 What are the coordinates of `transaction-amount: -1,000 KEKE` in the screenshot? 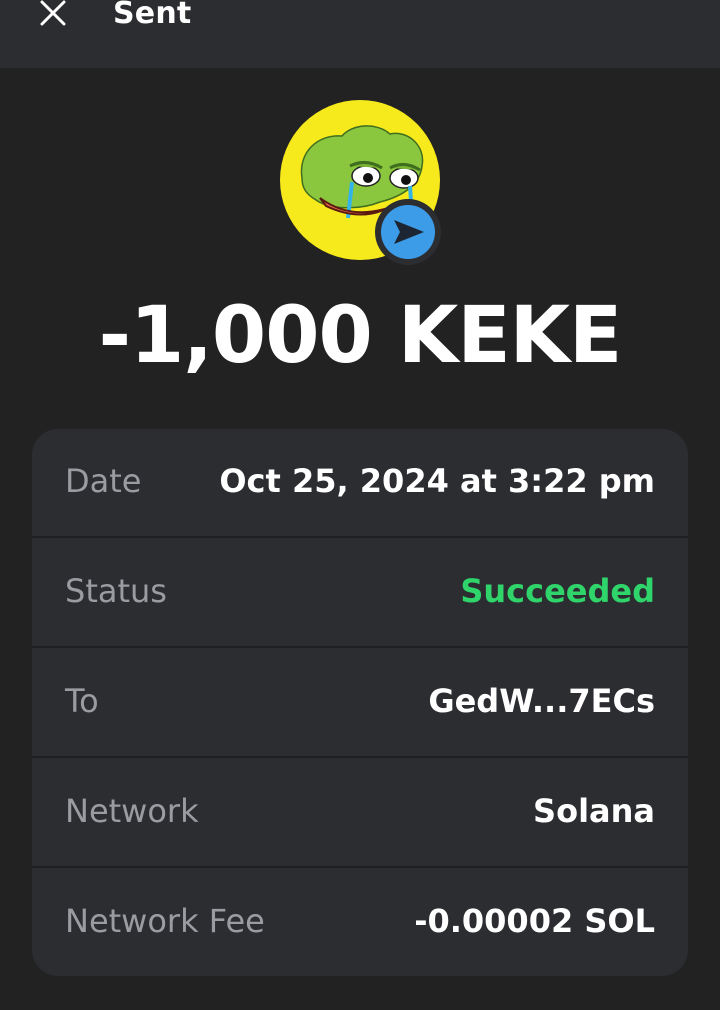 It's located at (360, 336).